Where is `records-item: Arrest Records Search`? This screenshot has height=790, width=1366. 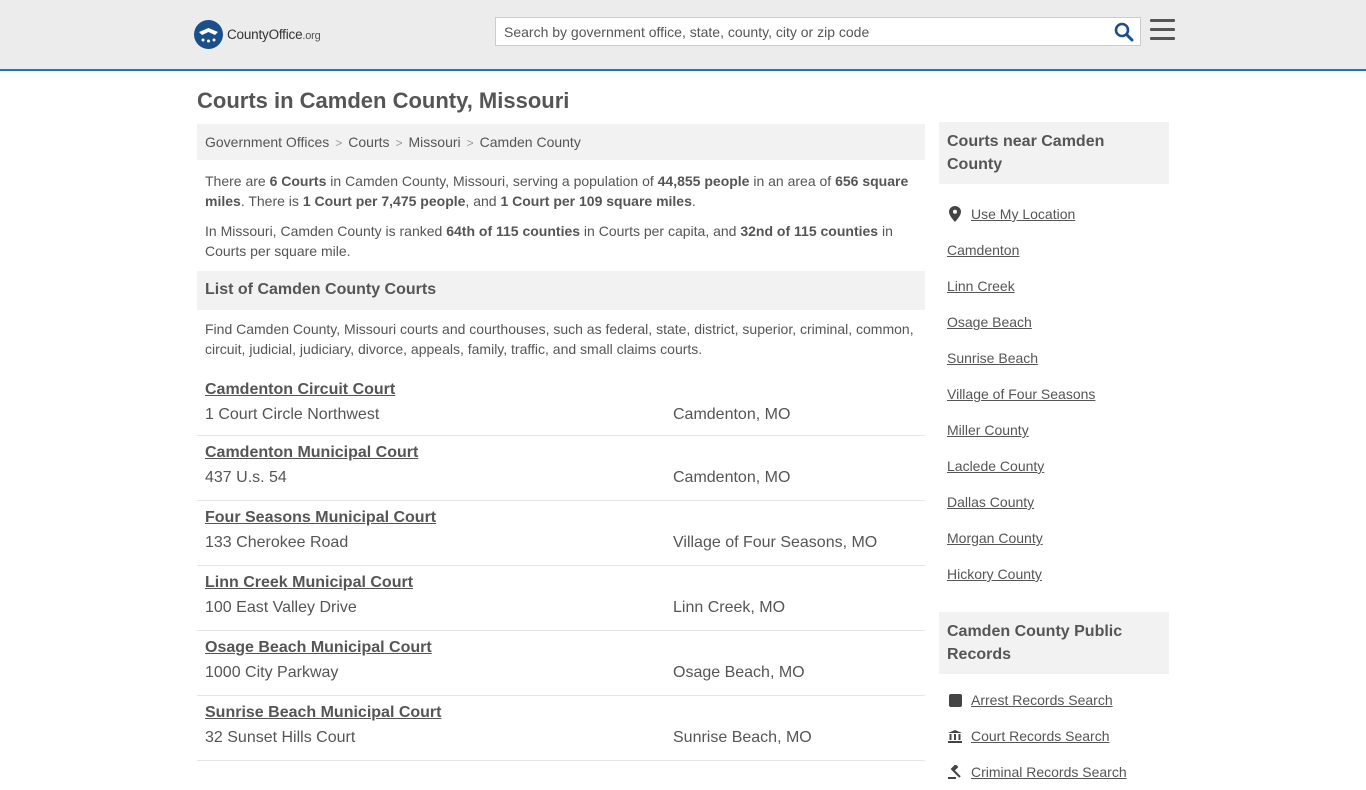 records-item: Arrest Records Search is located at coordinates (1054, 700).